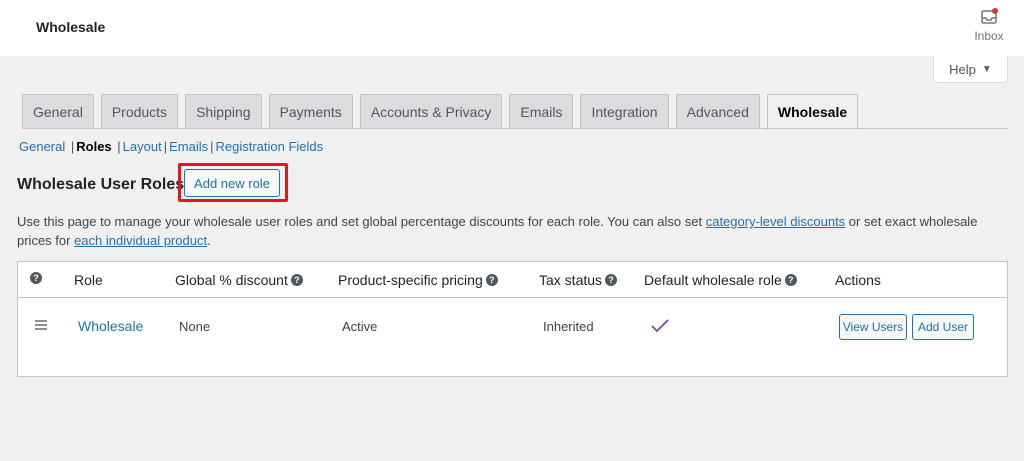 The width and height of the screenshot is (1024, 461). I want to click on inbox-label: Inbox, so click(989, 36).